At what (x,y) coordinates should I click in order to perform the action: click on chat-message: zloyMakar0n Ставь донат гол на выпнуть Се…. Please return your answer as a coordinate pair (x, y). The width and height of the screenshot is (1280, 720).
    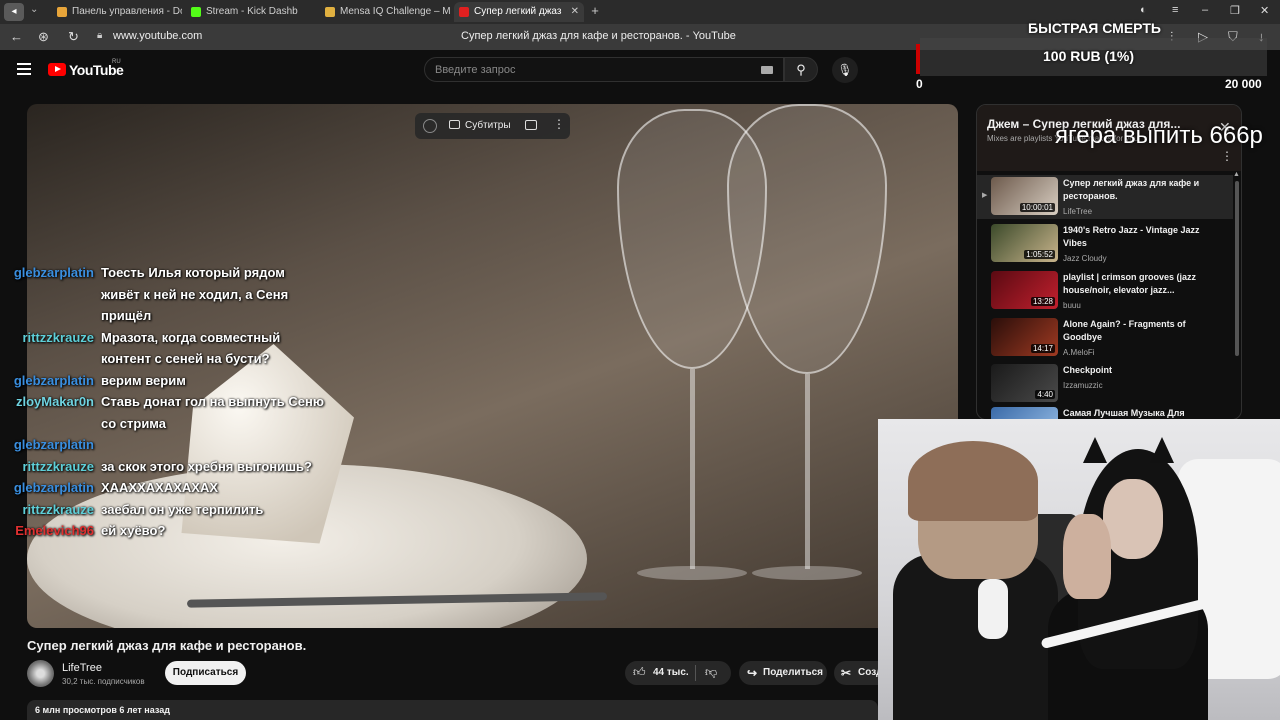
    Looking at the image, I should click on (165, 412).